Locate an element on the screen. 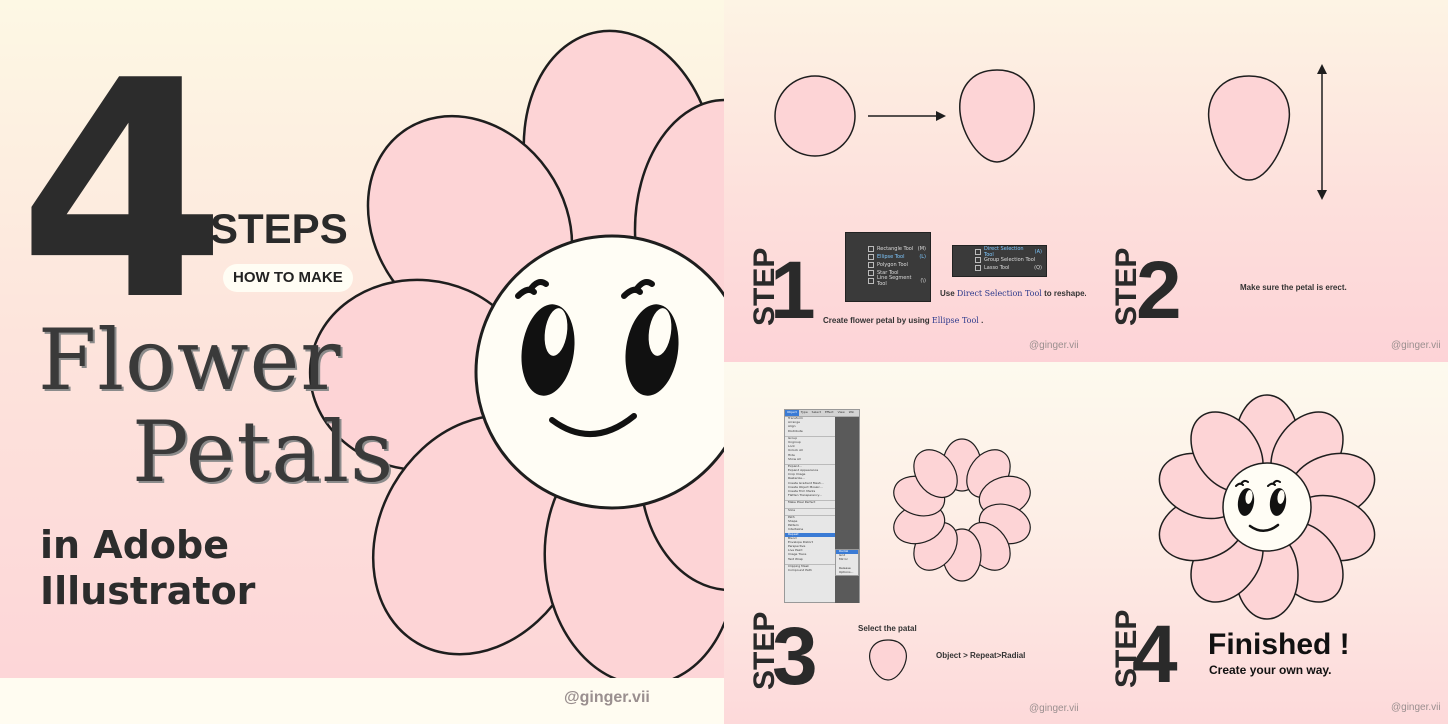  step2-number: 2 is located at coordinates (1159, 290).